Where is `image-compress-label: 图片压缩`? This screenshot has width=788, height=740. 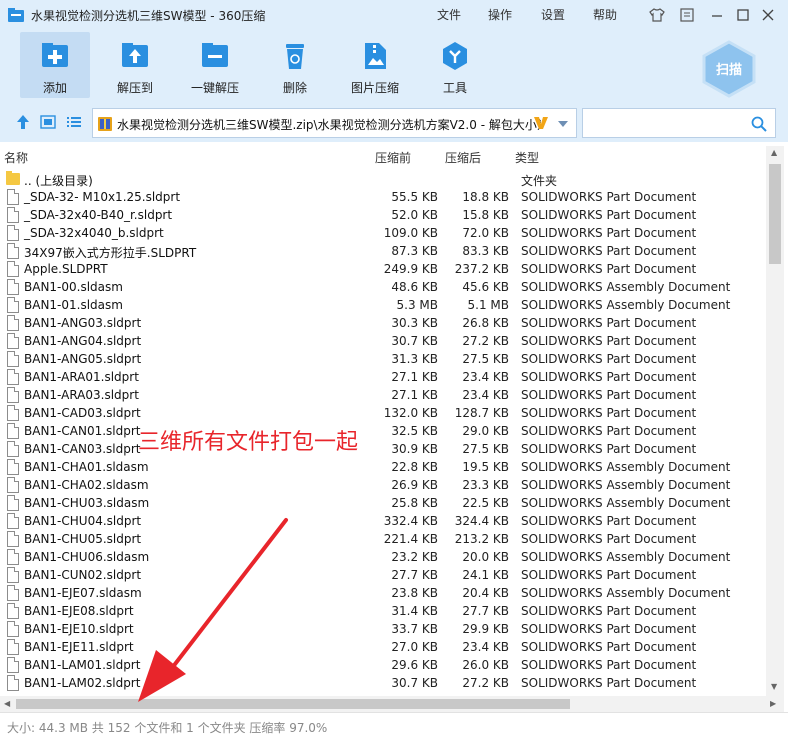 image-compress-label: 图片压缩 is located at coordinates (374, 88).